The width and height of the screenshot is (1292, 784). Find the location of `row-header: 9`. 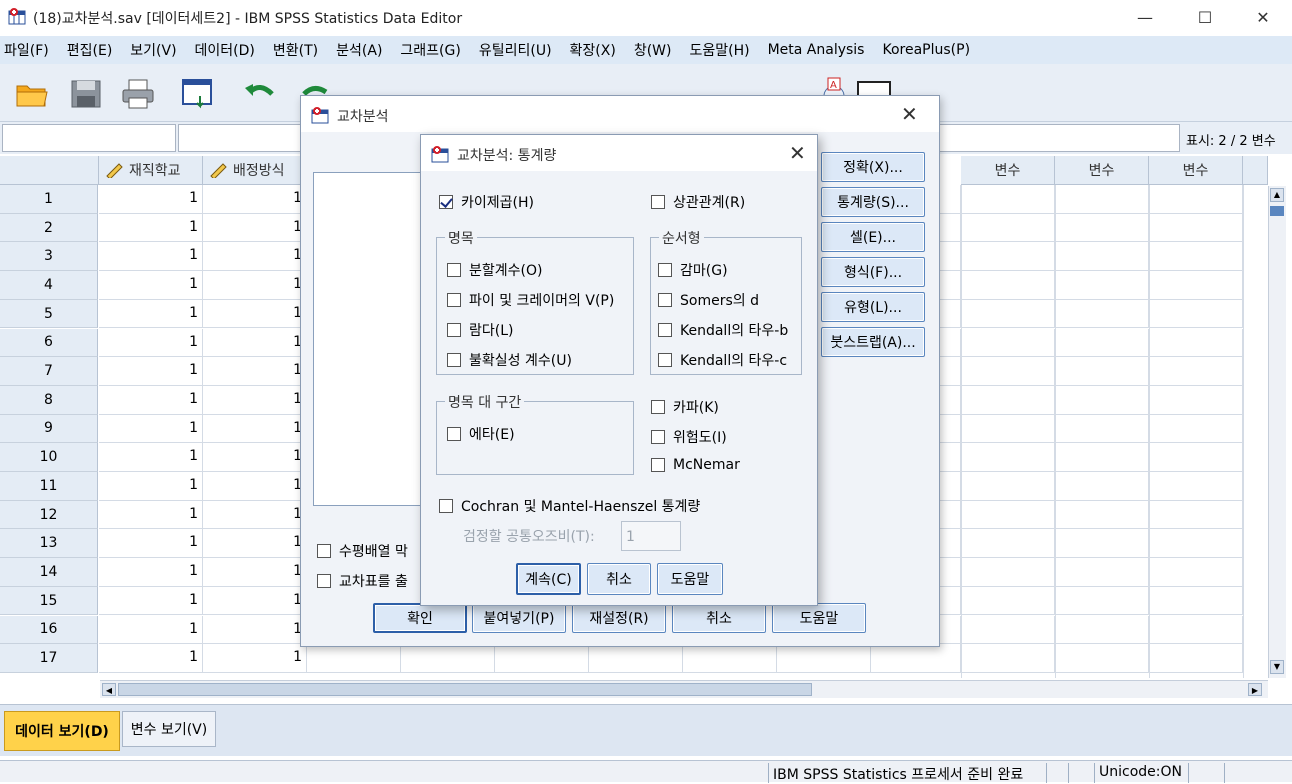

row-header: 9 is located at coordinates (49, 429).